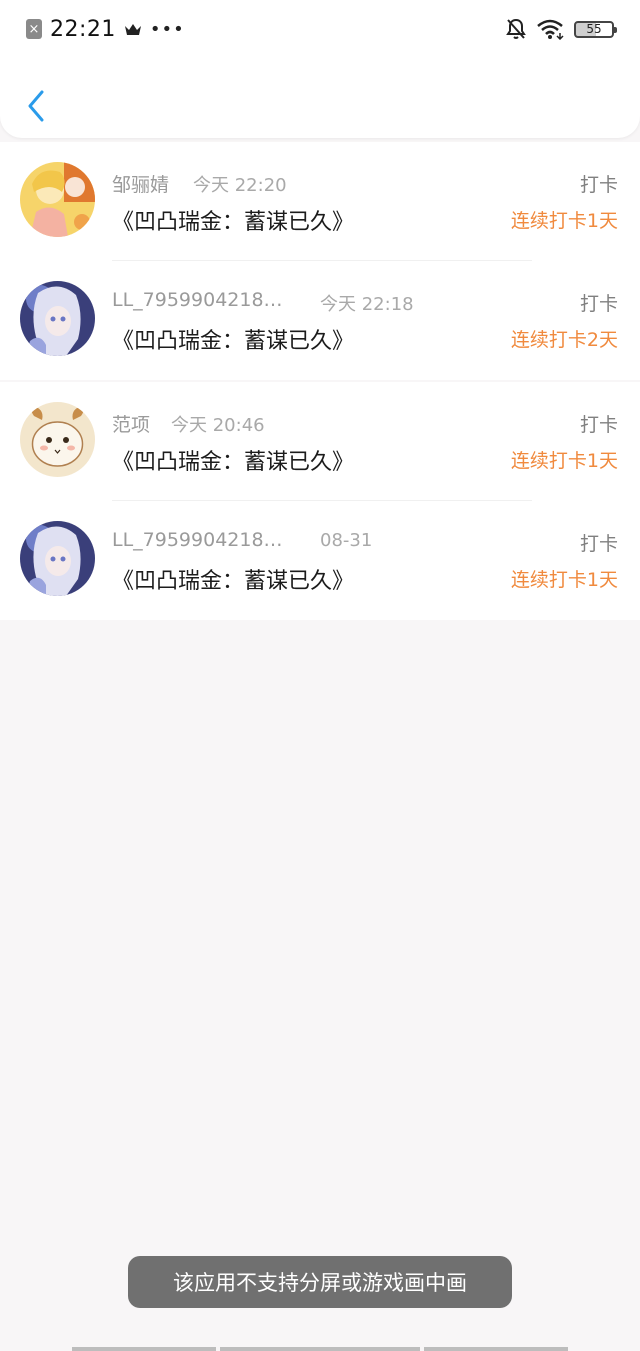 This screenshot has width=640, height=1351. I want to click on status-bar: × 22:21 ••• 55, so click(320, 29).